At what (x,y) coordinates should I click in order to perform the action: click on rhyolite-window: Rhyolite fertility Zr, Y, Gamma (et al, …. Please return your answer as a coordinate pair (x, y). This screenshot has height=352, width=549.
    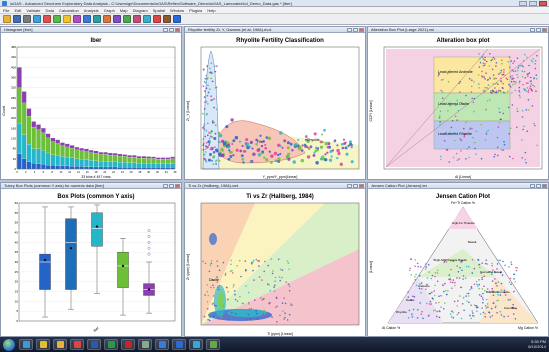
    Looking at the image, I should click on (275, 103).